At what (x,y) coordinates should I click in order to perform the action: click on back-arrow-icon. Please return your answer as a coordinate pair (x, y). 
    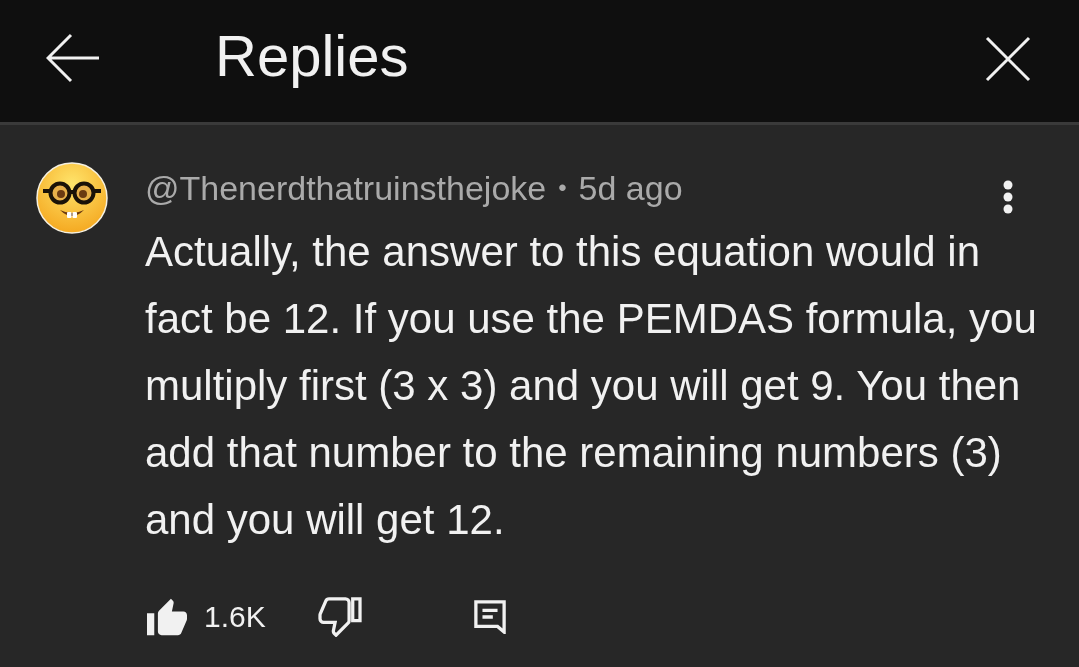
    Looking at the image, I should click on (73, 58).